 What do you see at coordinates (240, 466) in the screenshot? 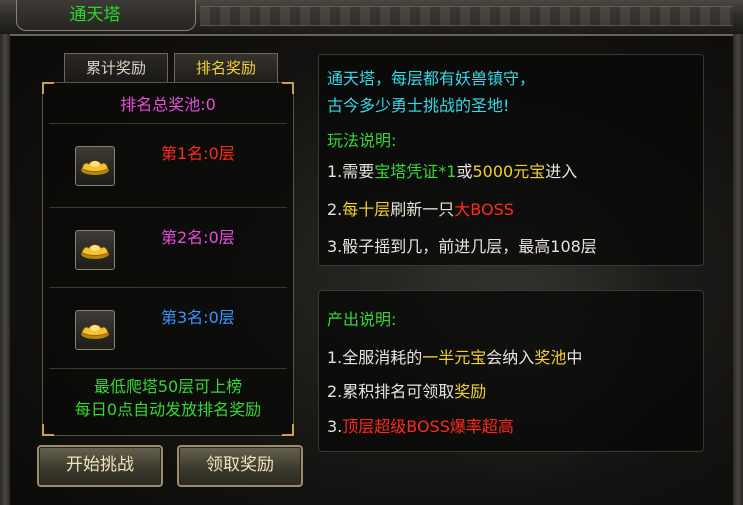
I see `claim-reward-button: 领取奖励` at bounding box center [240, 466].